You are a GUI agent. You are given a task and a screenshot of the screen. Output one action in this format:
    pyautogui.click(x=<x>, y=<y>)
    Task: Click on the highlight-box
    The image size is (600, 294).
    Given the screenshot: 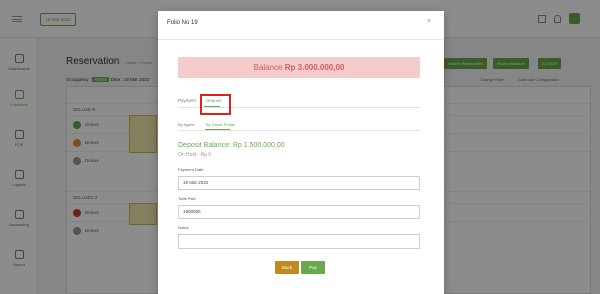 What is the action you would take?
    pyautogui.click(x=215, y=104)
    